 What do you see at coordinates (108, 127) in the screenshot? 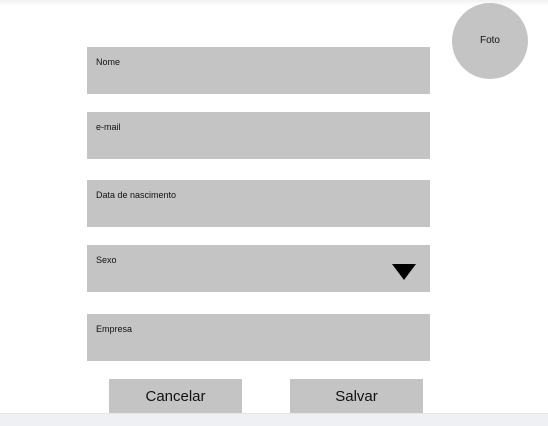
I see `email-field-label: e-mail` at bounding box center [108, 127].